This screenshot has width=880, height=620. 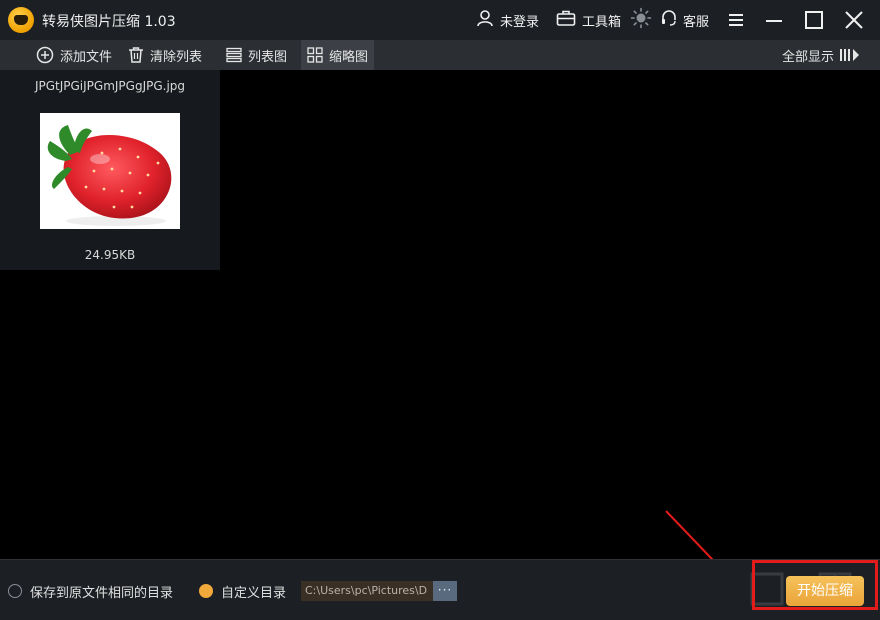 I want to click on plus-circle-icon, so click(x=45, y=55).